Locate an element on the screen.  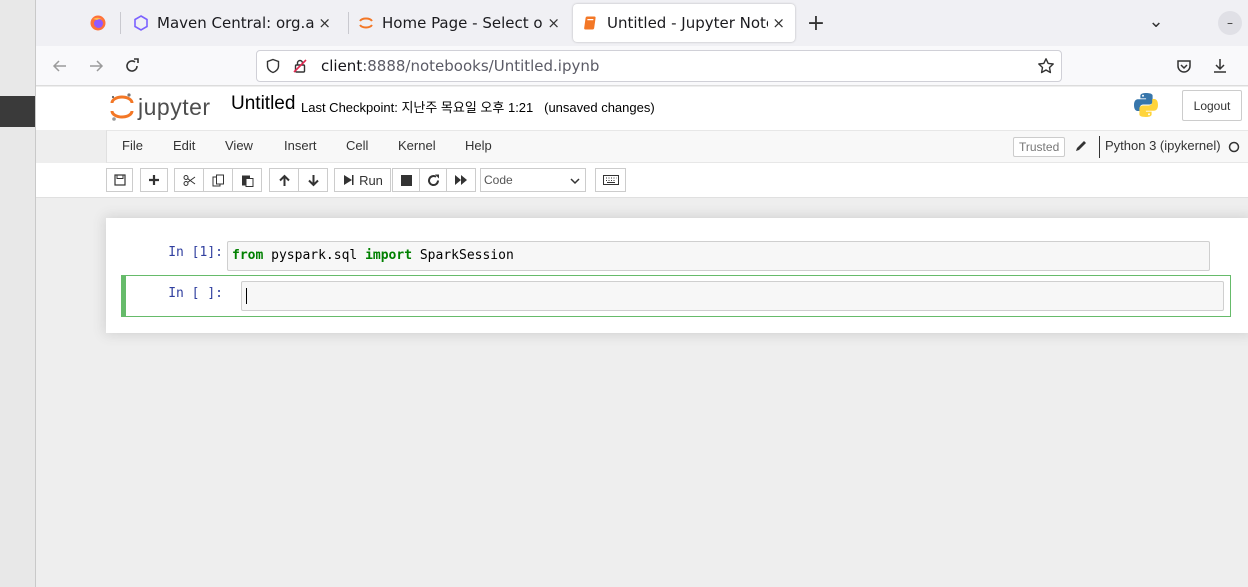
maven-icon is located at coordinates (141, 23).